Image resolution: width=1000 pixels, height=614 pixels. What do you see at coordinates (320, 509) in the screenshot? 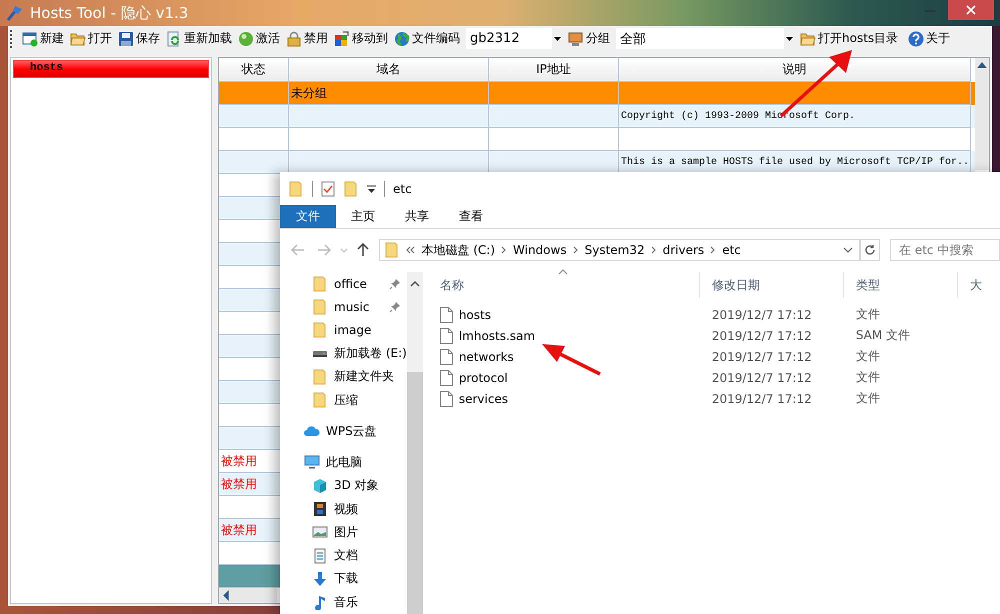
I see `film-icon` at bounding box center [320, 509].